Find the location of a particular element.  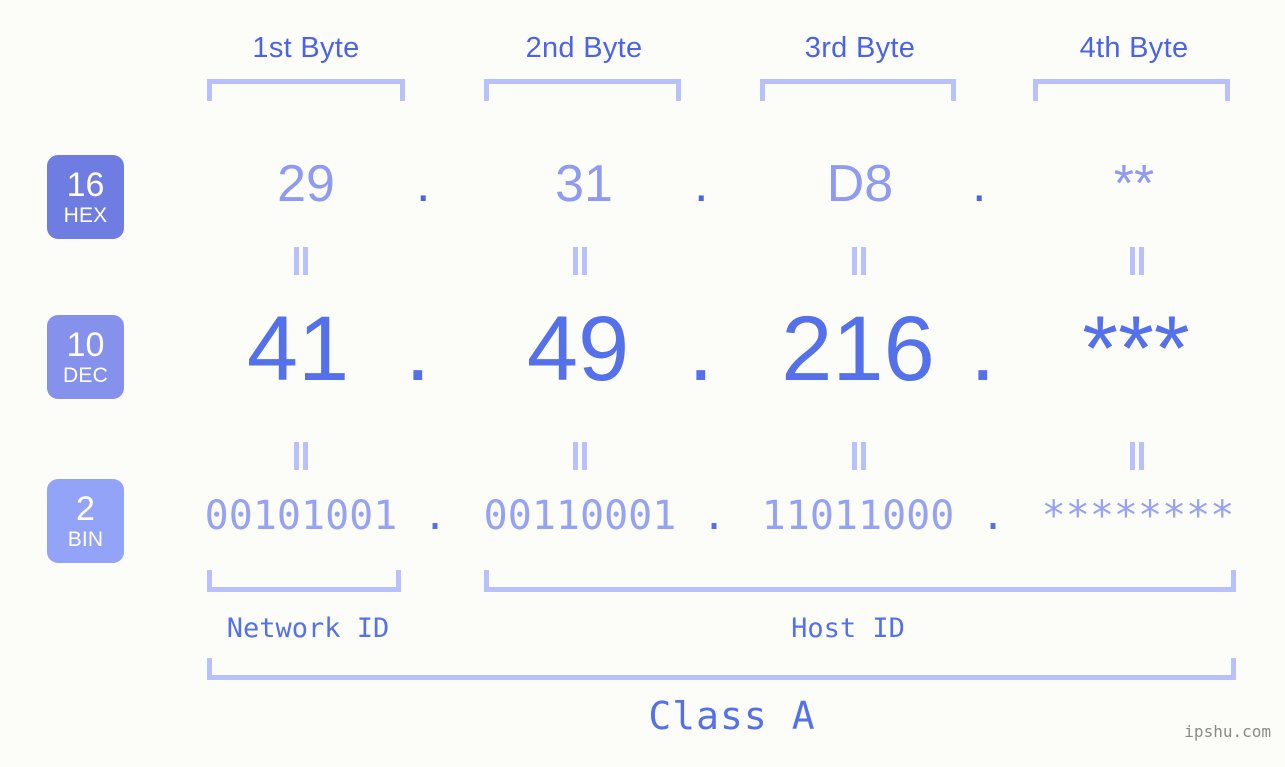

bin-byte-2: 00110001 is located at coordinates (580, 516).